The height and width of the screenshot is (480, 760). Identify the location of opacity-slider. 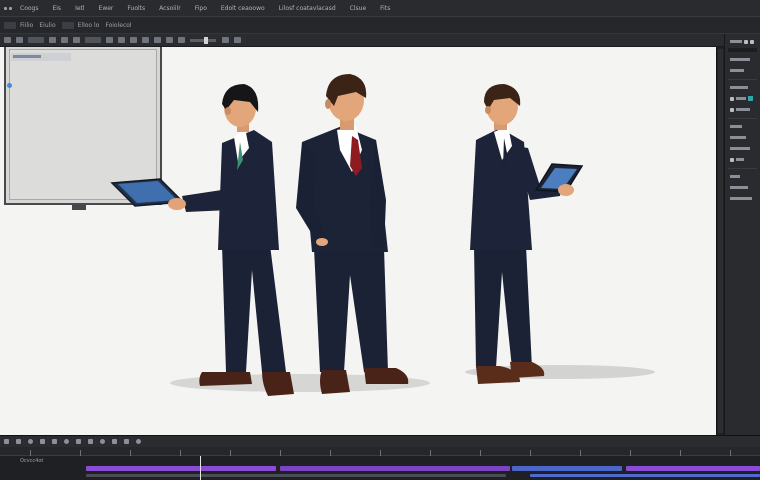
(203, 40).